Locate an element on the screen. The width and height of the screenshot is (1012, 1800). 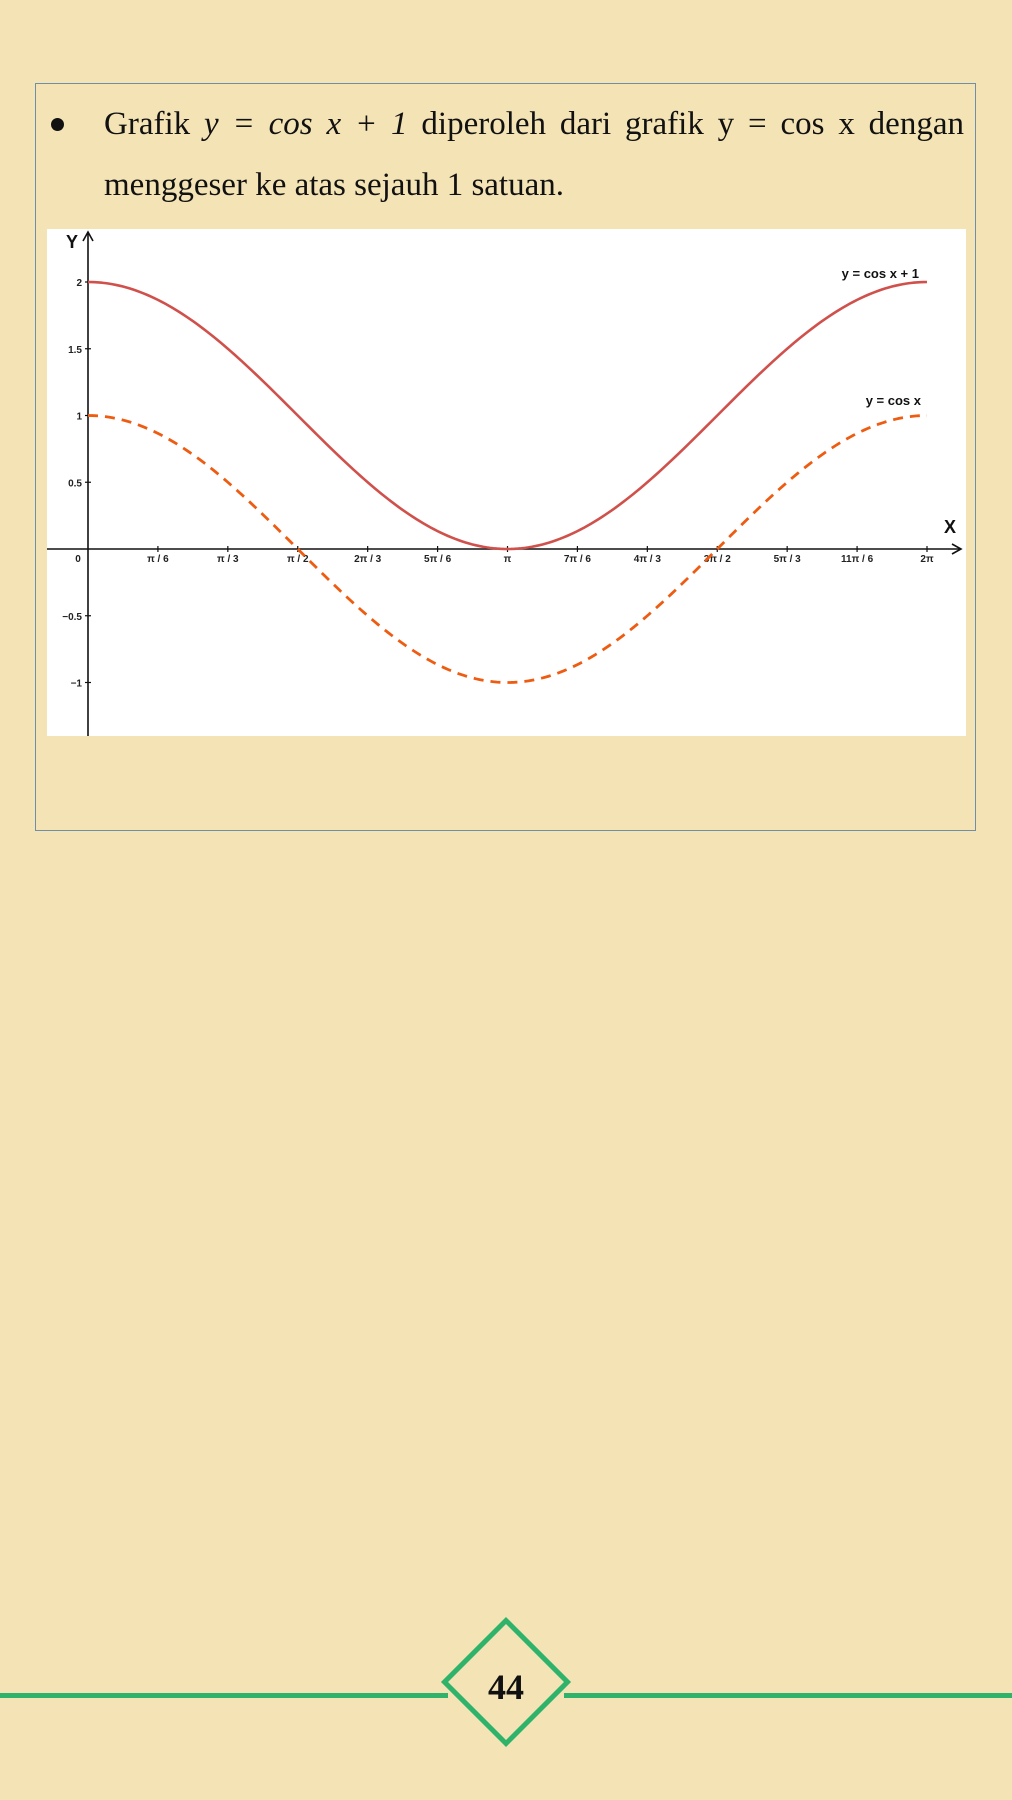
x-tick-label: π / 3 is located at coordinates (228, 559).